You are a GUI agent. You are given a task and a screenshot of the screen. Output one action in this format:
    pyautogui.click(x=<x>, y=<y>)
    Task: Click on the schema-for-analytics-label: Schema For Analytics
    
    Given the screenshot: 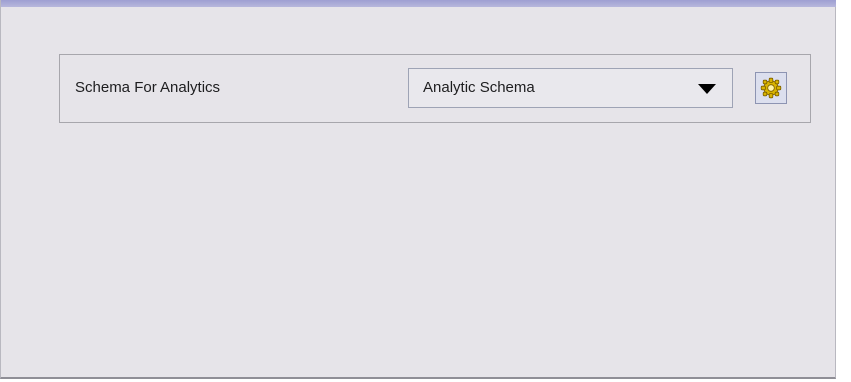 What is the action you would take?
    pyautogui.click(x=148, y=87)
    